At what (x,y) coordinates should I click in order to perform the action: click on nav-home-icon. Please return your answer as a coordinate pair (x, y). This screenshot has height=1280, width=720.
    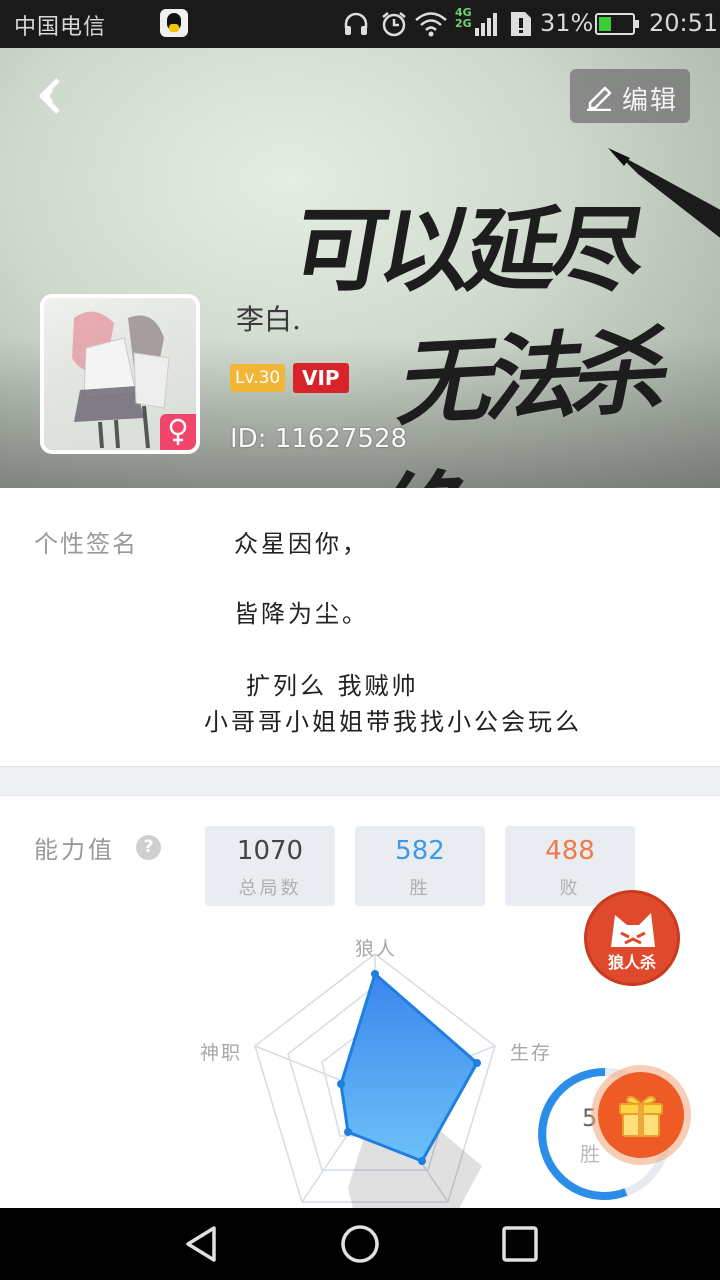
    Looking at the image, I should click on (360, 1244).